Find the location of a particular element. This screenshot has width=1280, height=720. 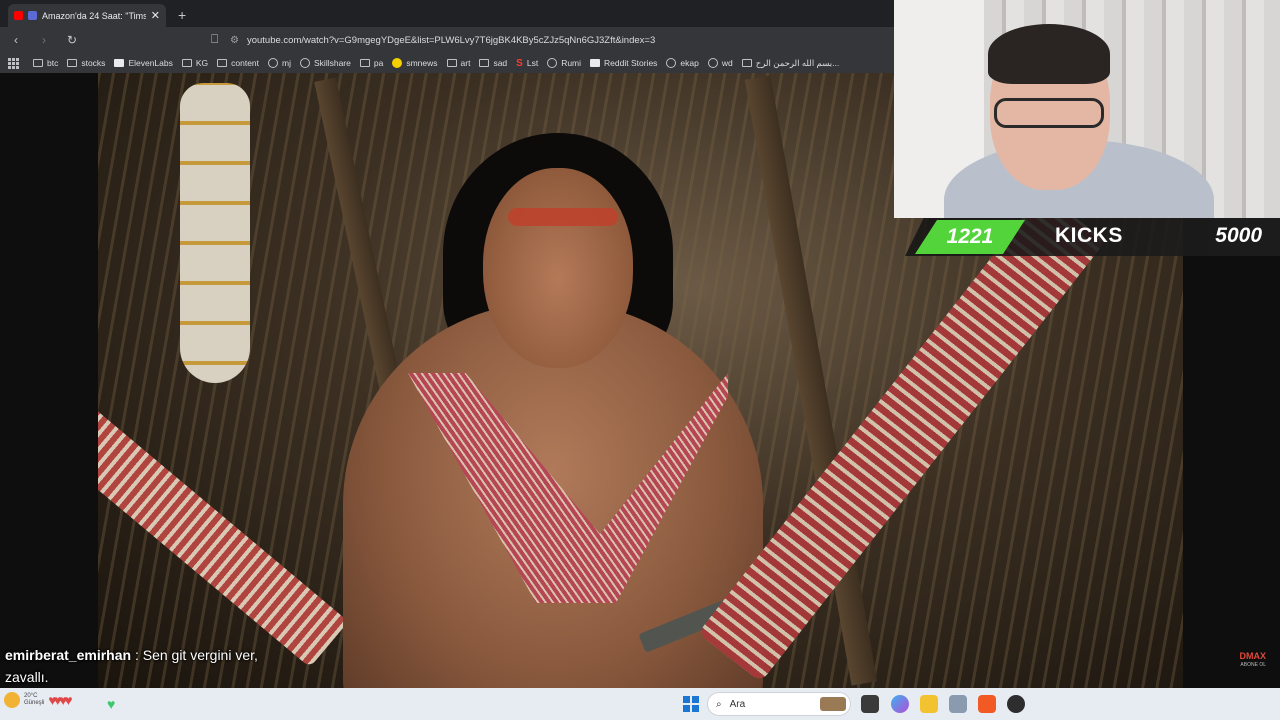

tab-title: Amazon'da 24 Saat: "Timsah / is located at coordinates (94, 15).